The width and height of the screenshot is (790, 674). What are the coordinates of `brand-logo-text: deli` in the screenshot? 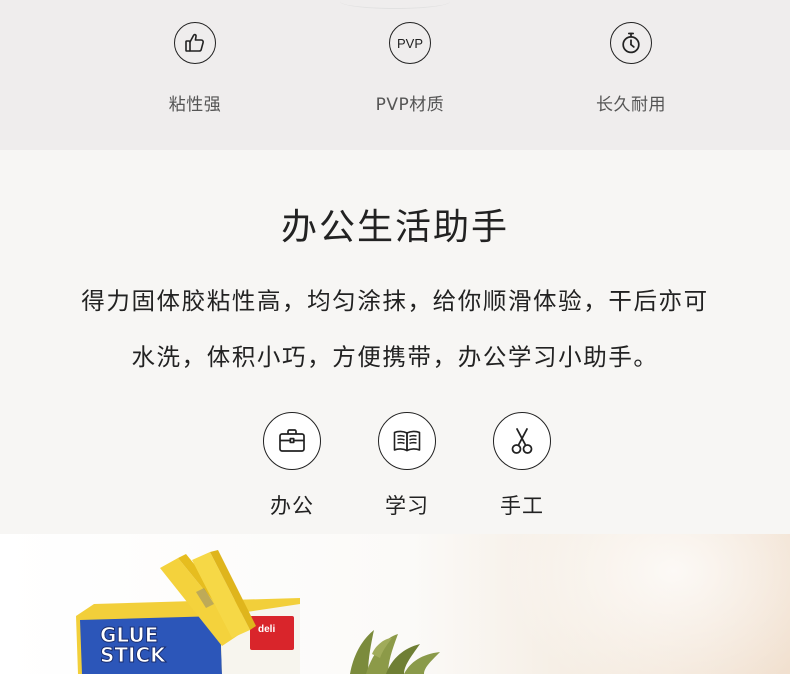 It's located at (266, 629).